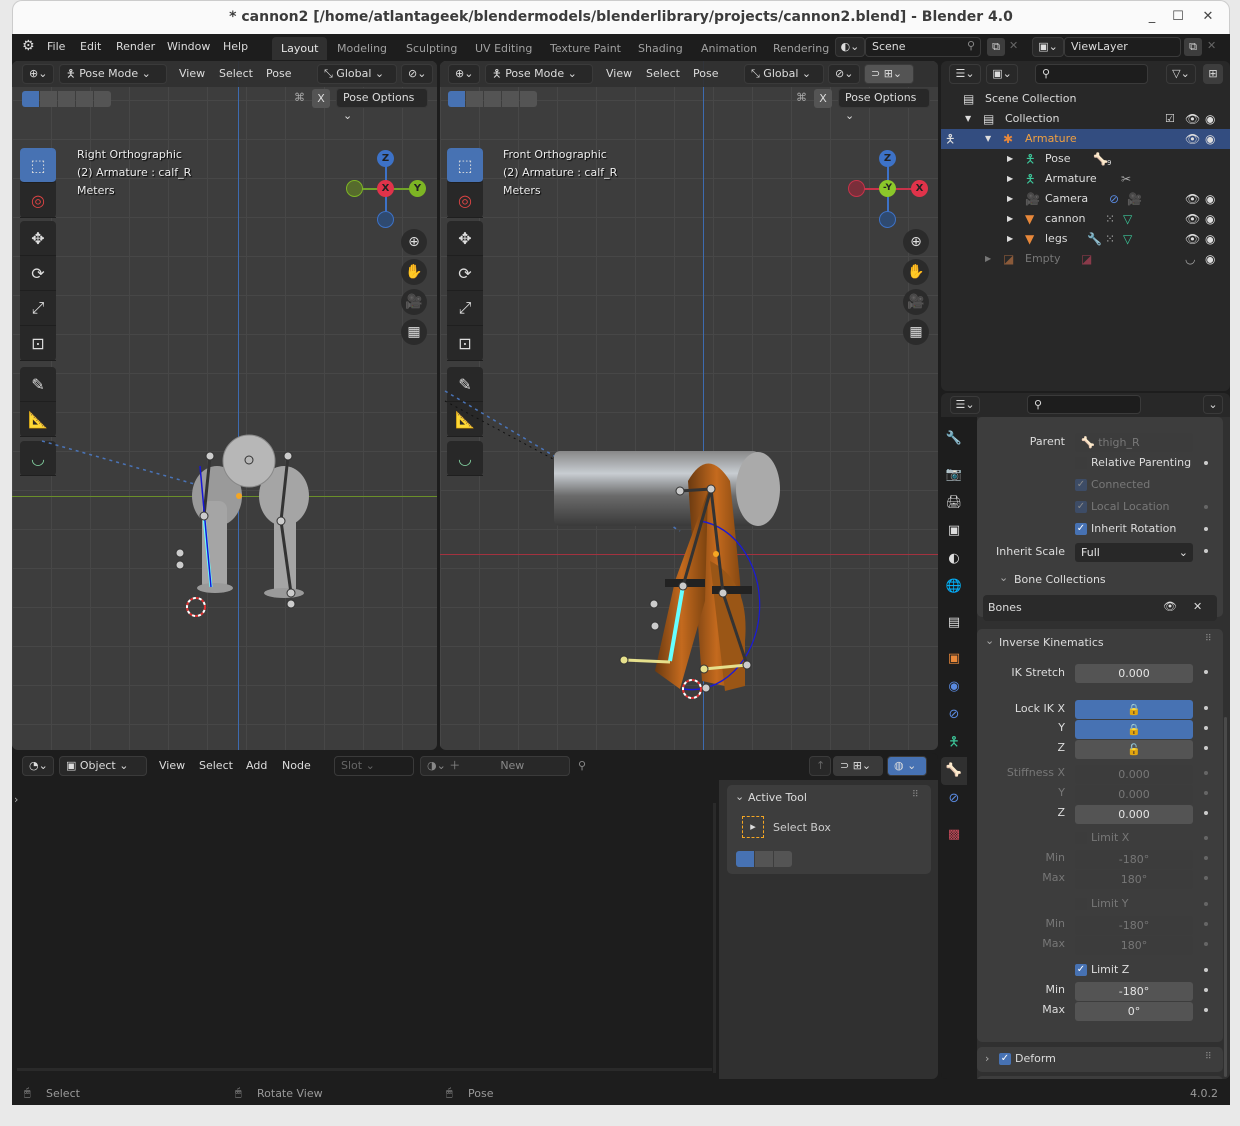 The width and height of the screenshot is (1240, 1126). Describe the element at coordinates (801, 48) in the screenshot. I see `tab-rendering: Rendering` at that location.